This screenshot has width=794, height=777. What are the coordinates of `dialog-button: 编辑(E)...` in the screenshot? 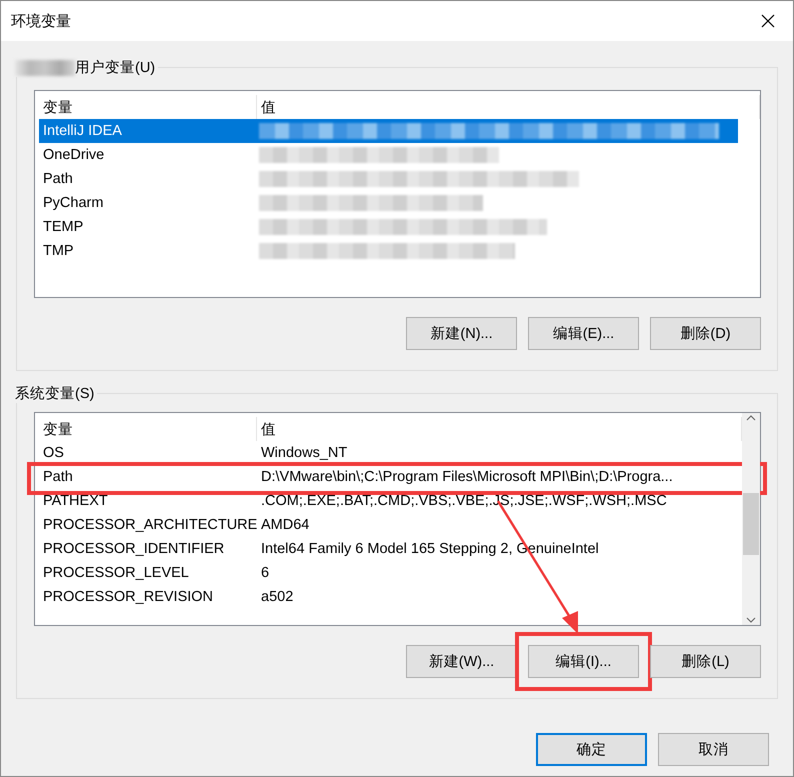 It's located at (583, 333).